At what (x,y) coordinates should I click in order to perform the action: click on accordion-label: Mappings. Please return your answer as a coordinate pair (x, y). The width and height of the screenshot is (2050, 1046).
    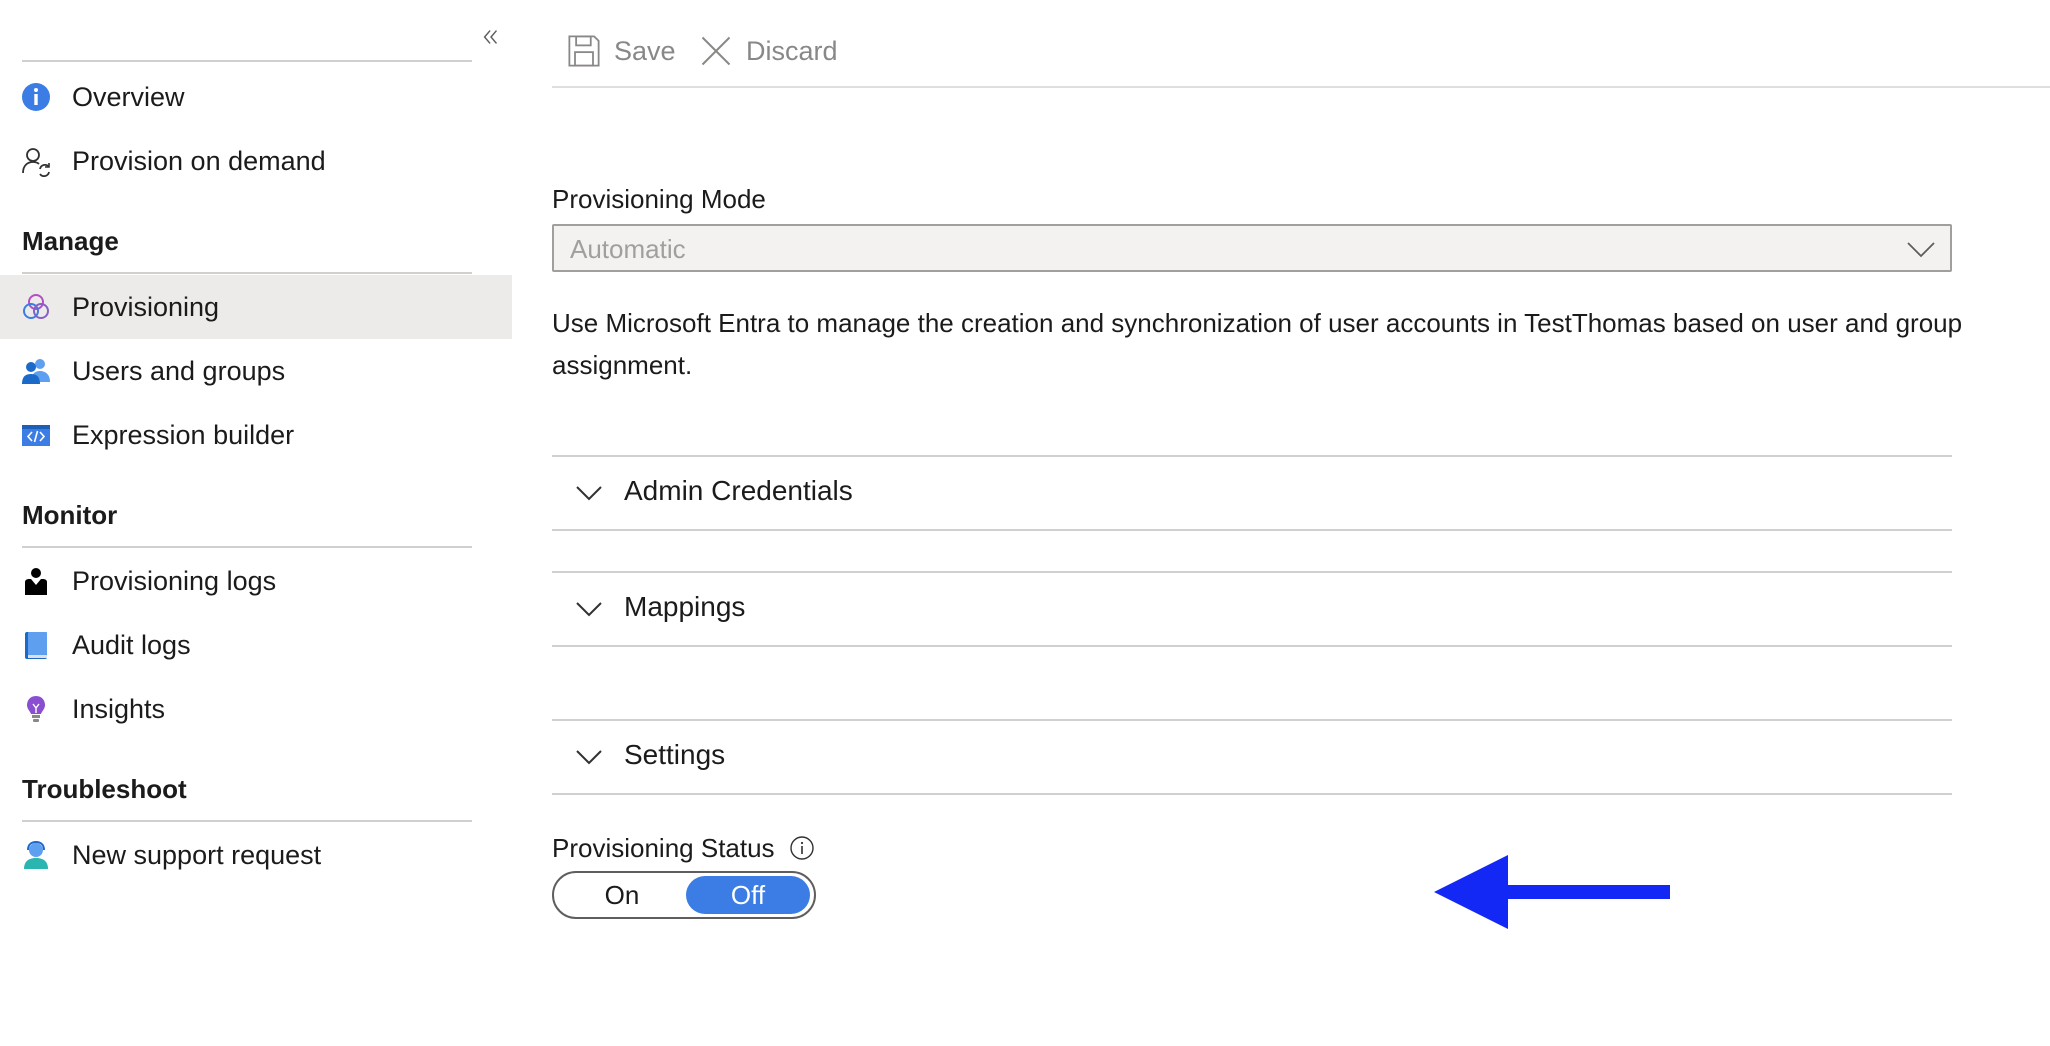
    Looking at the image, I should click on (685, 606).